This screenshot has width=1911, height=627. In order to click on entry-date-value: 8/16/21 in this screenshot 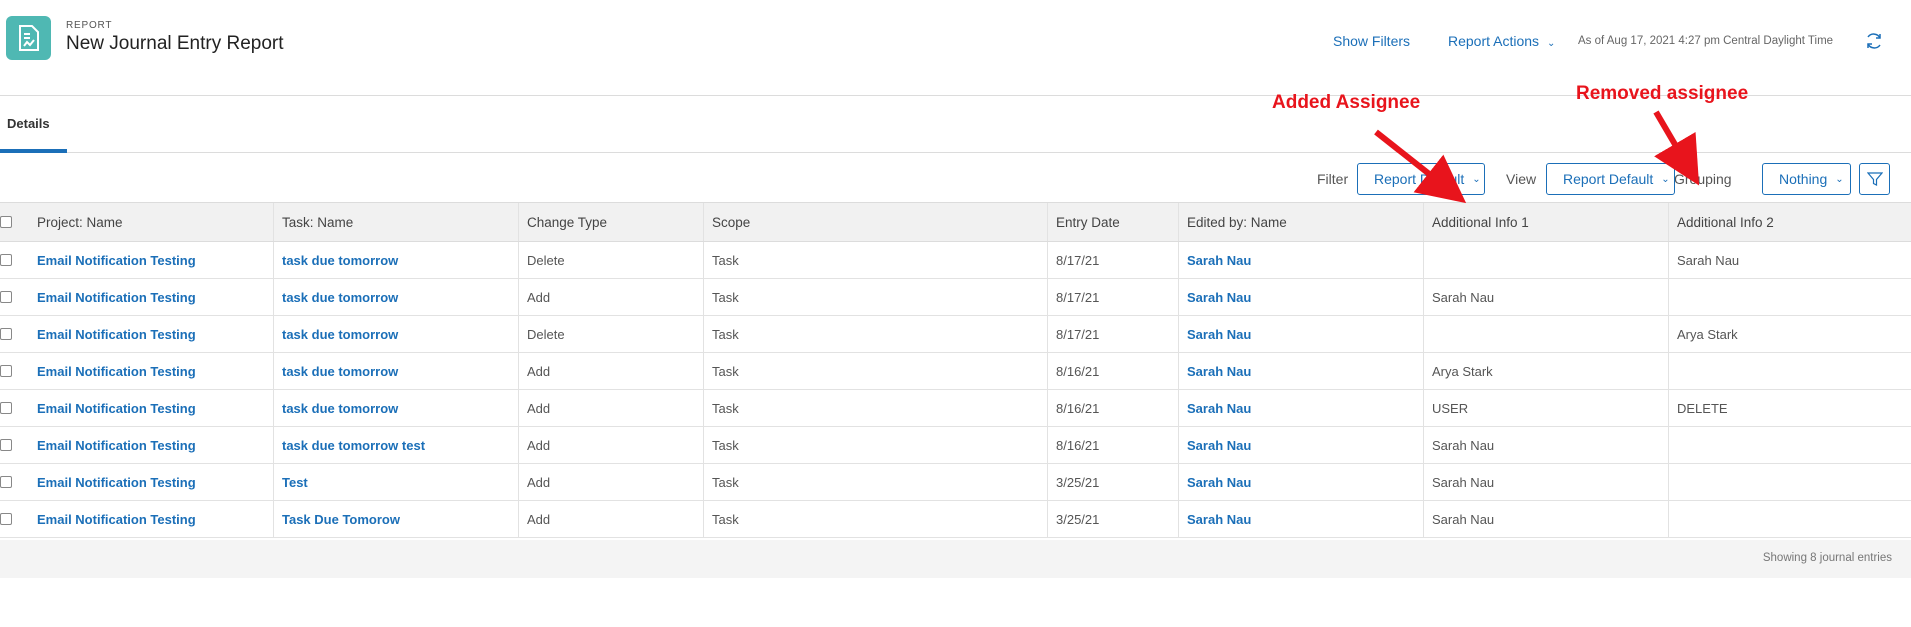, I will do `click(1078, 371)`.